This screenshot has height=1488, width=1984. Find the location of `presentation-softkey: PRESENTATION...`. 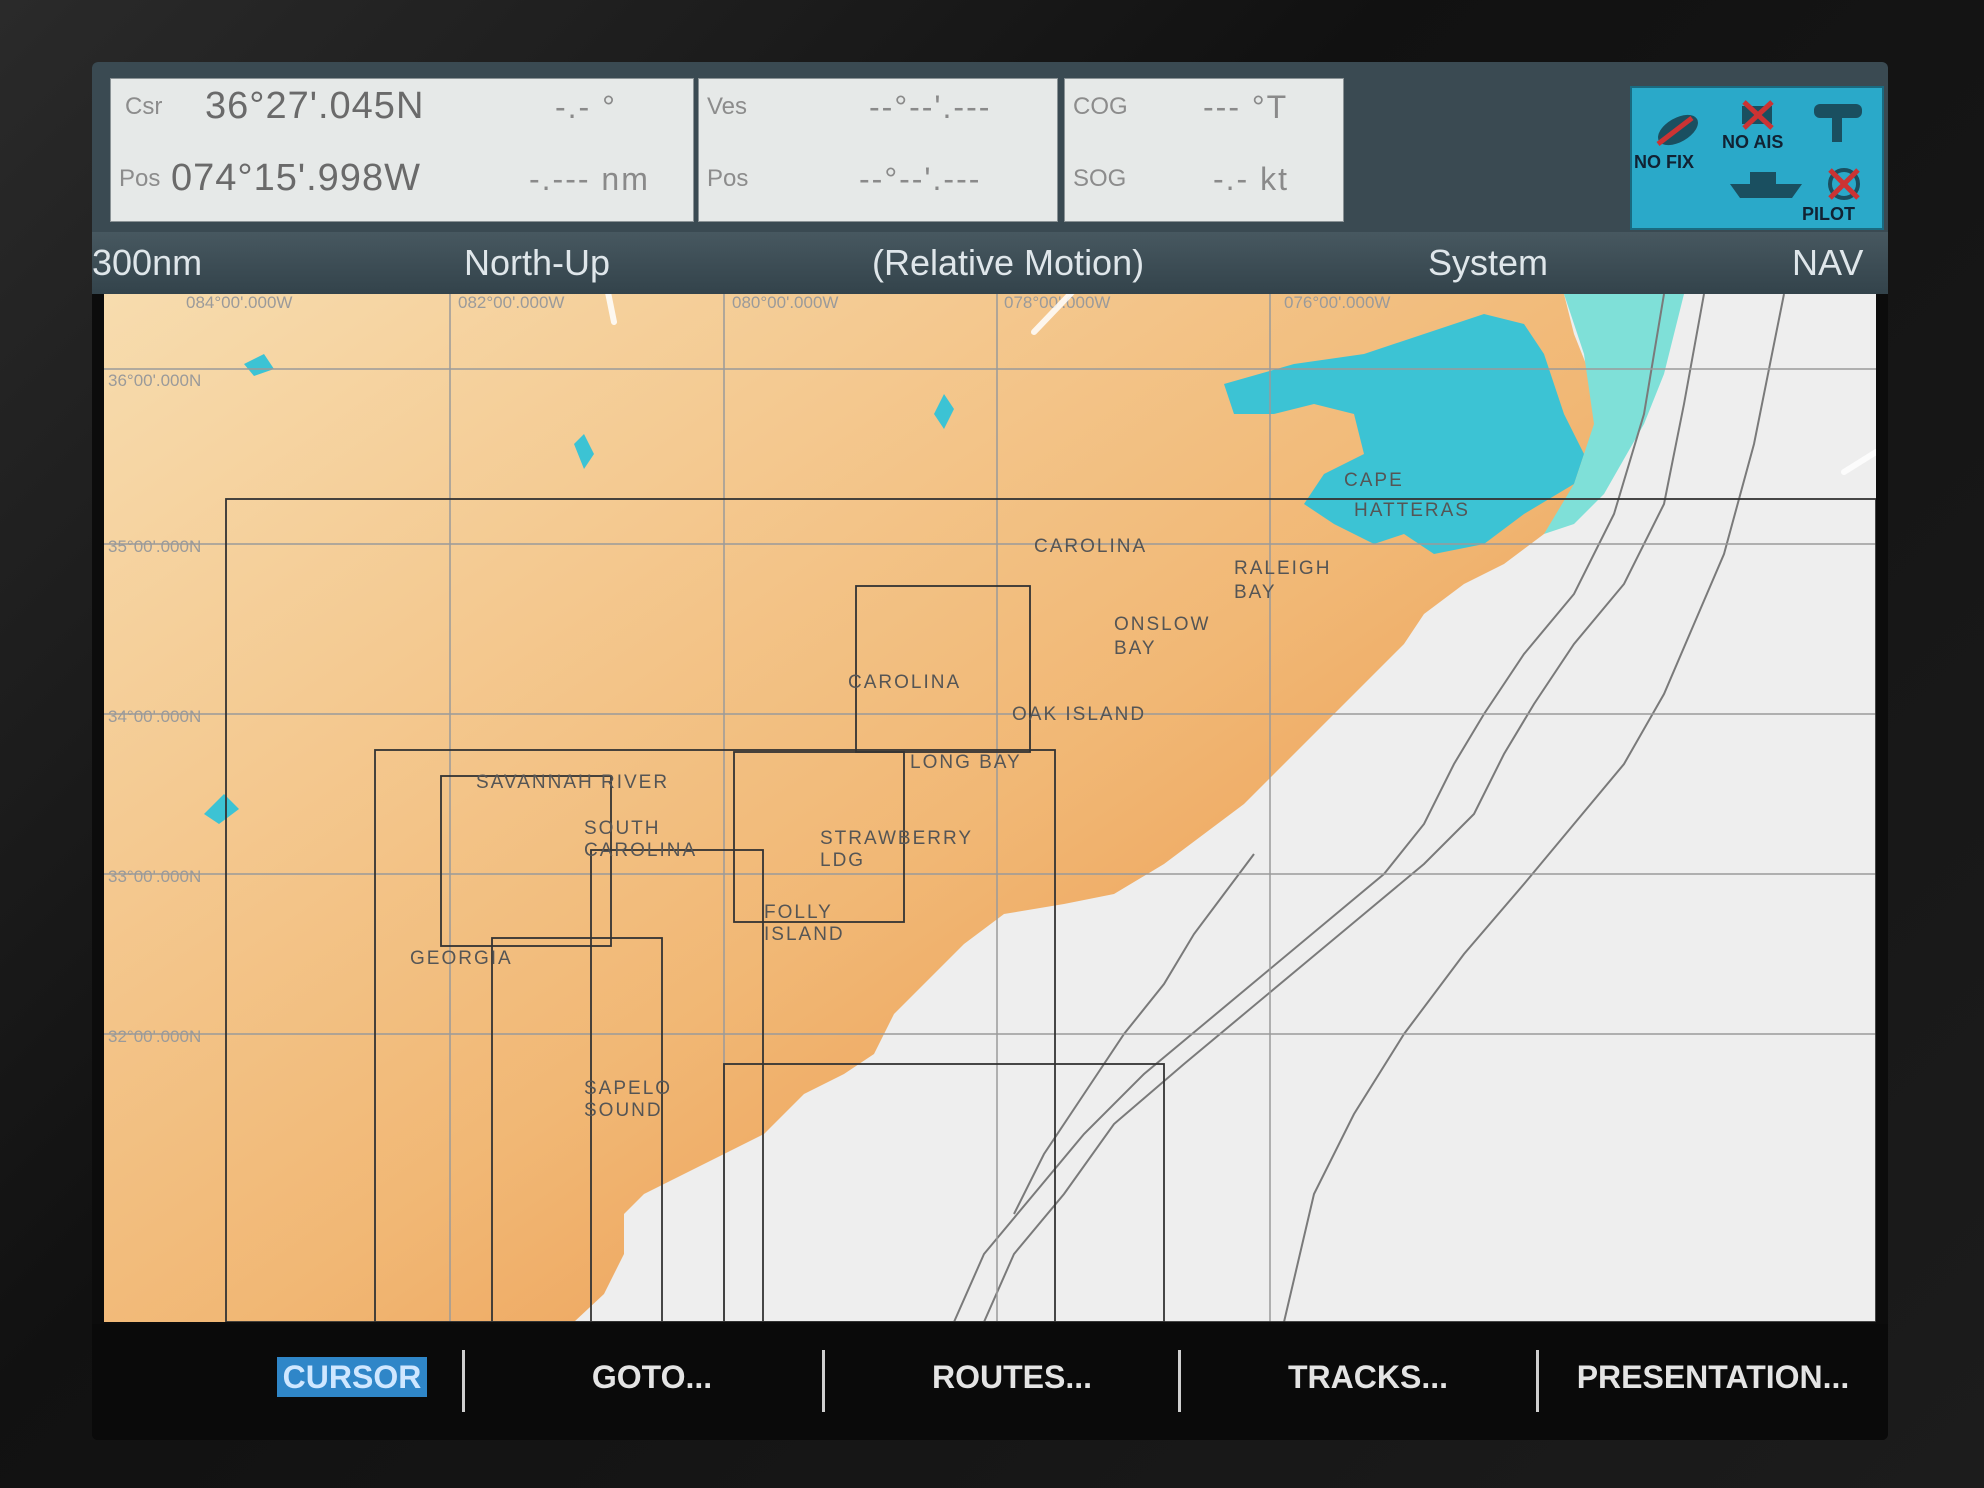

presentation-softkey: PRESENTATION... is located at coordinates (1713, 1377).